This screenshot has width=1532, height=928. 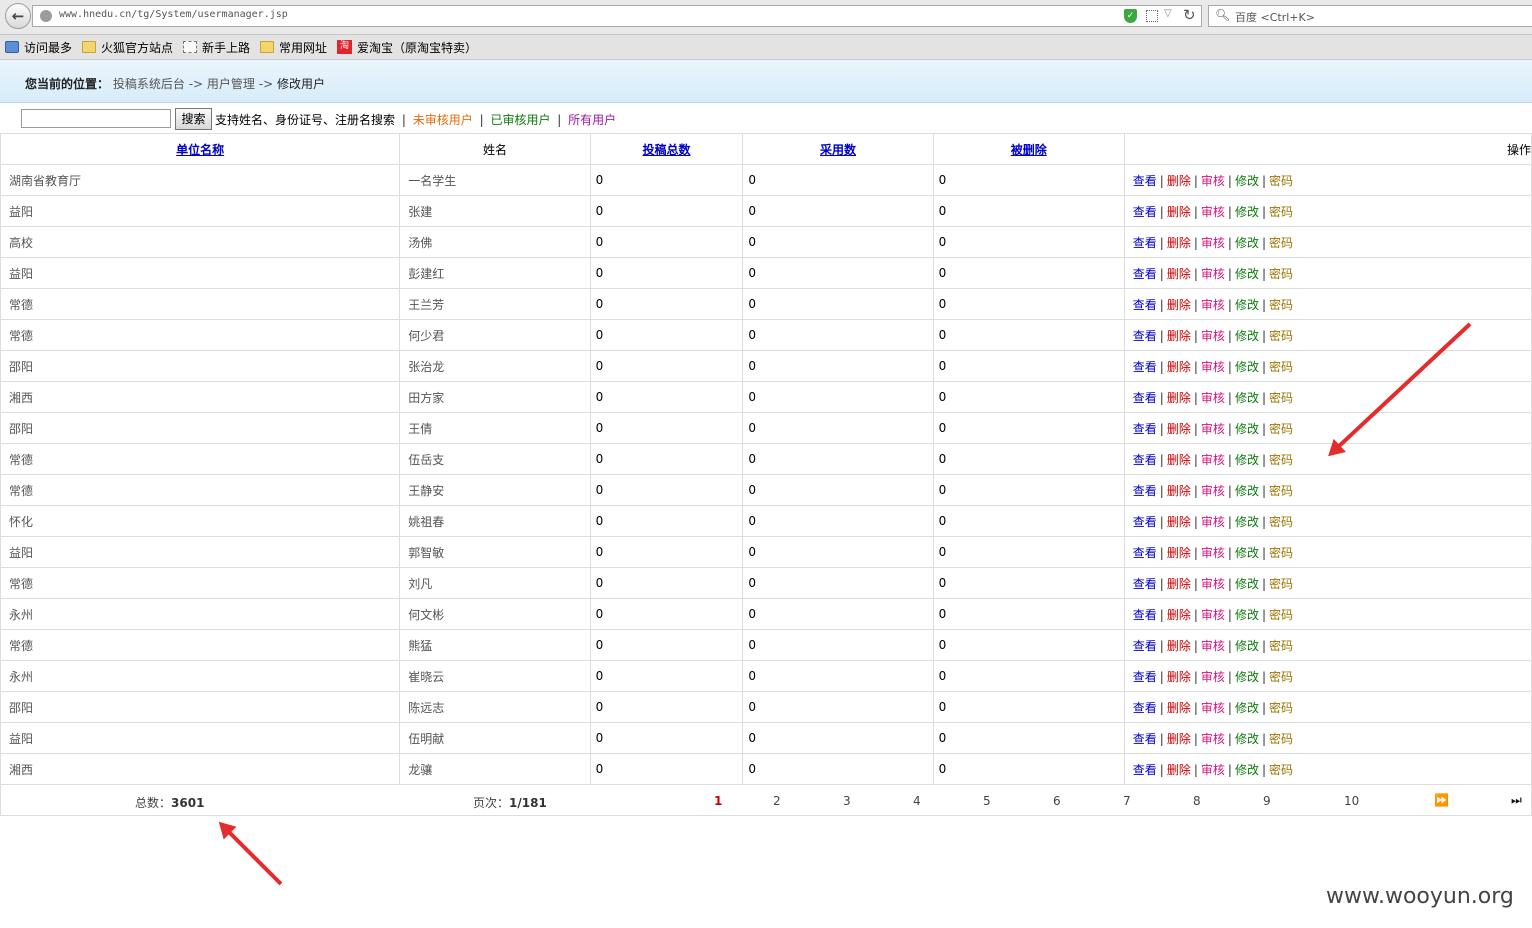 What do you see at coordinates (200, 149) in the screenshot?
I see `header-unit: 单位名称` at bounding box center [200, 149].